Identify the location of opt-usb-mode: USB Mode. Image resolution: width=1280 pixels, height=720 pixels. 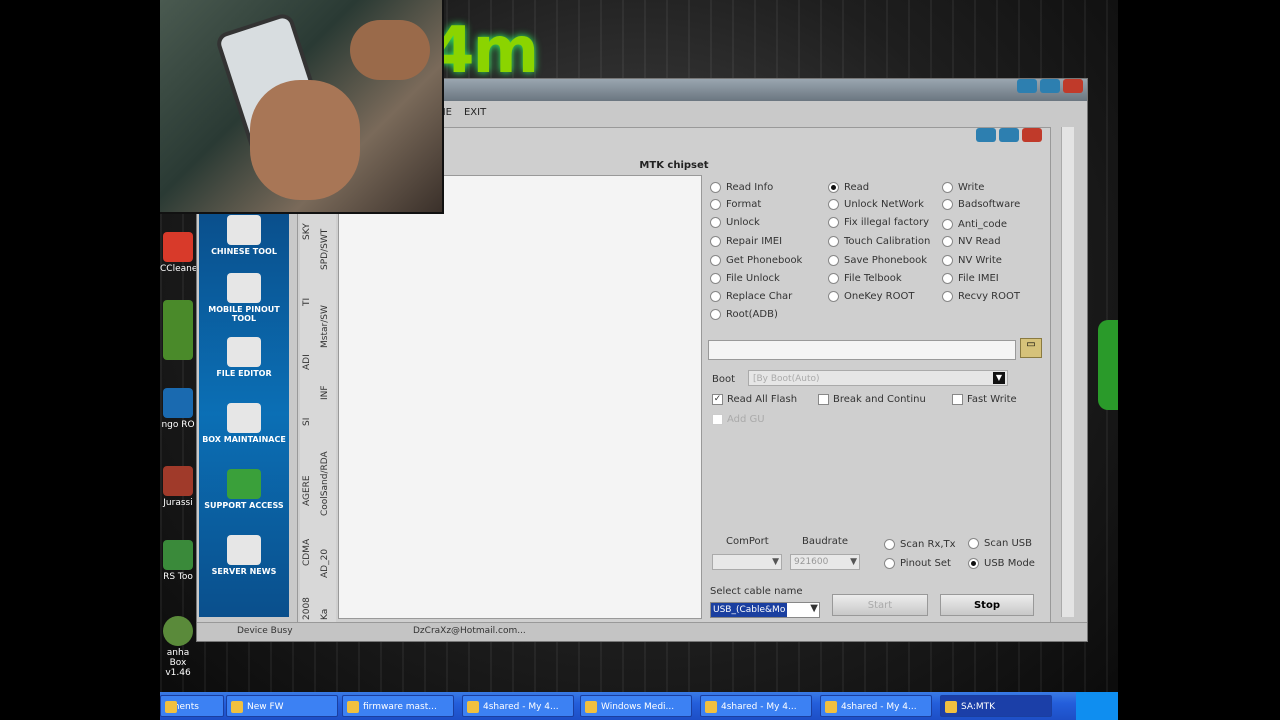
(1001, 563).